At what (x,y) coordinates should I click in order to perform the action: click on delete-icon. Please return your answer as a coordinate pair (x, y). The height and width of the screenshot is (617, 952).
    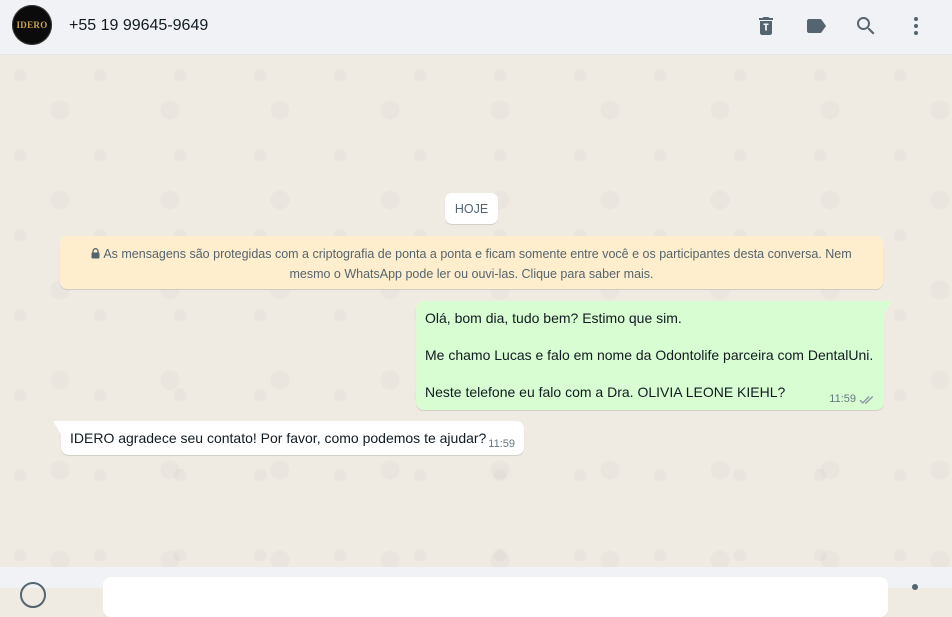
    Looking at the image, I should click on (766, 26).